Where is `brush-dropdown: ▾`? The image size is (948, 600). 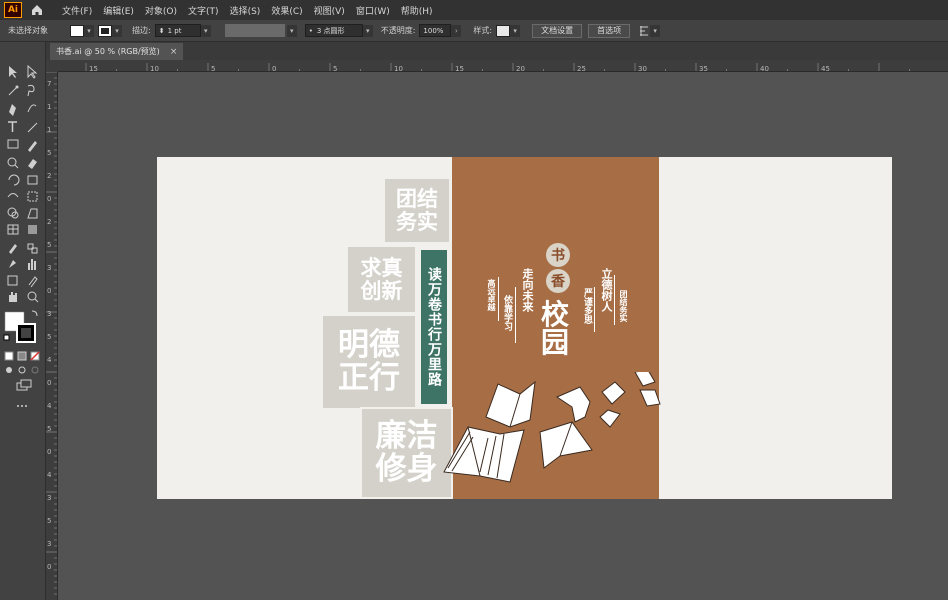
brush-dropdown: ▾ is located at coordinates (367, 30).